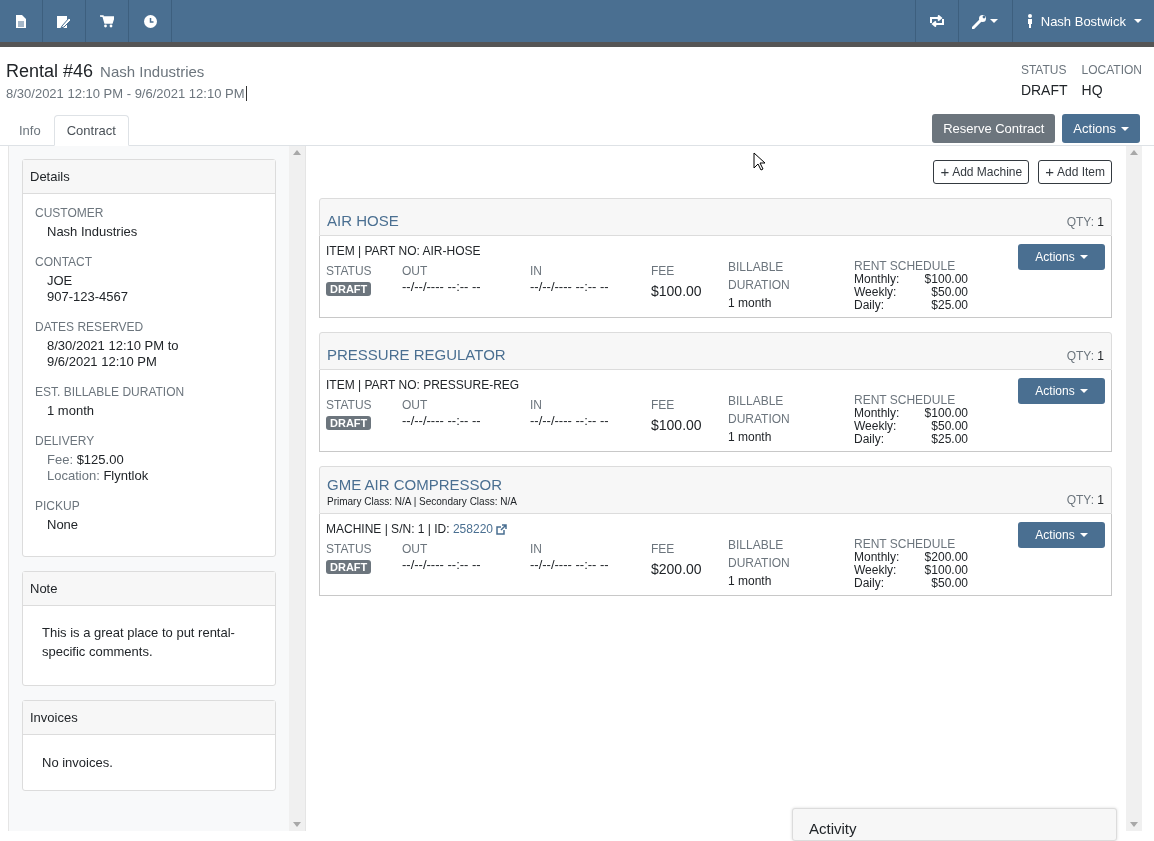 The image size is (1154, 841). Describe the element at coordinates (70, 213) in the screenshot. I see `field-label: CUSTOMER` at that location.